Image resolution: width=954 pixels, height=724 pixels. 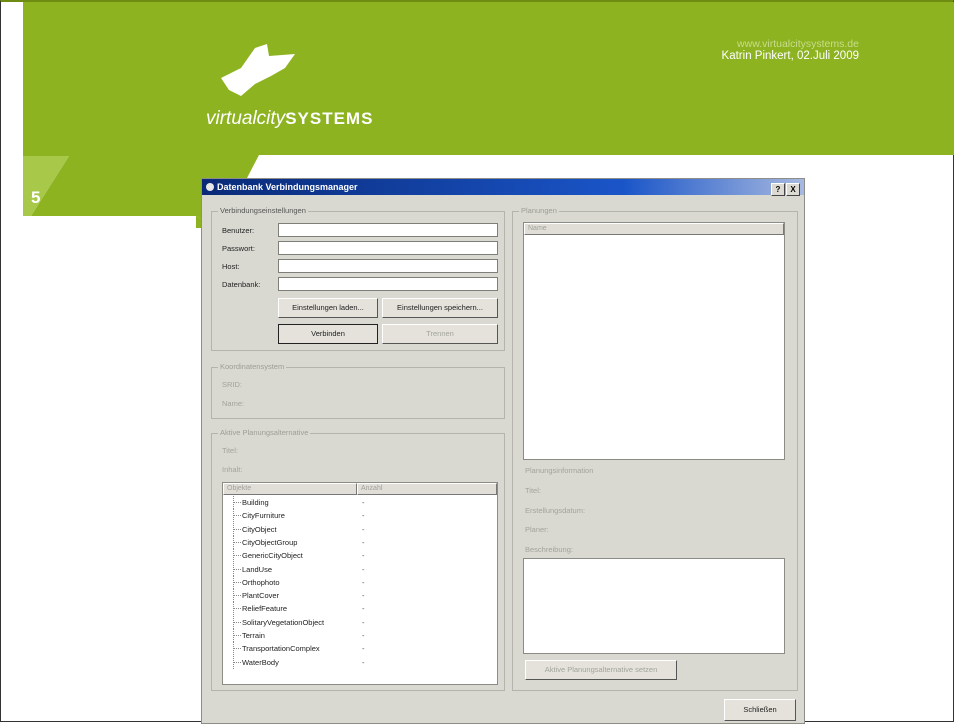 I want to click on logo-icon, so click(x=258, y=70).